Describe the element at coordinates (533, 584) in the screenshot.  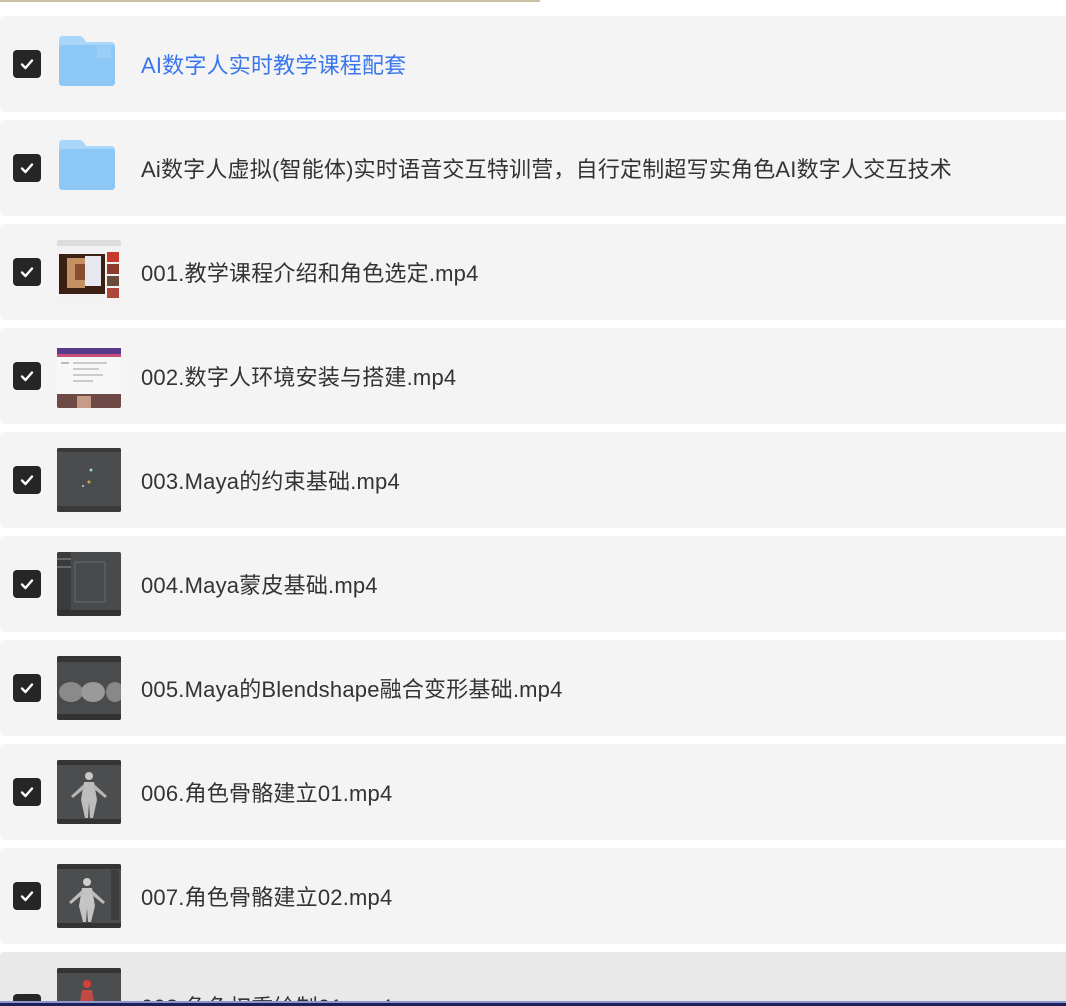
I see `list-item-video-004: 004.Maya蒙皮基础.mp4` at that location.